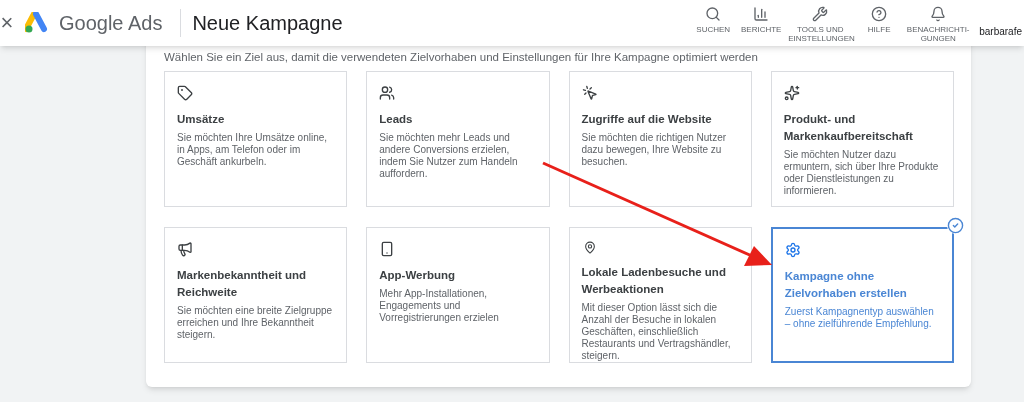 Image resolution: width=1024 pixels, height=402 pixels. I want to click on goal-title: Markenbekanntheit und Reichweite, so click(242, 284).